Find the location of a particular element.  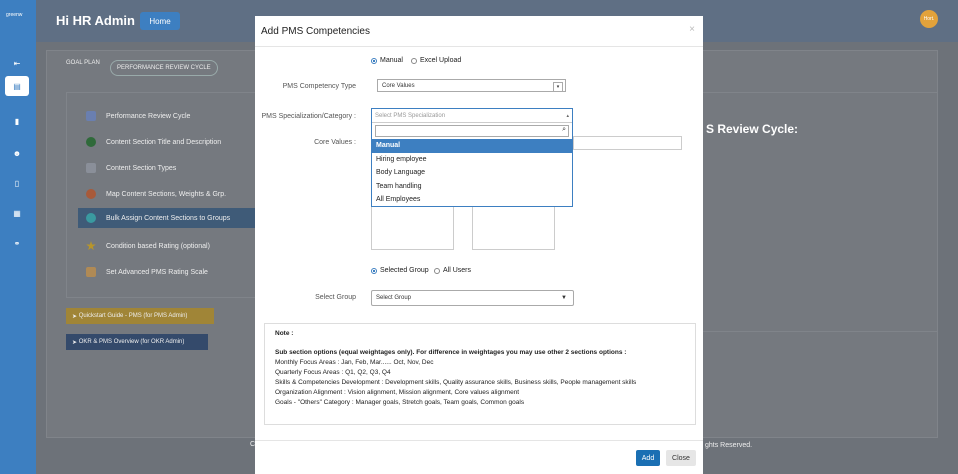

select-group-label: Select Group is located at coordinates (335, 297).